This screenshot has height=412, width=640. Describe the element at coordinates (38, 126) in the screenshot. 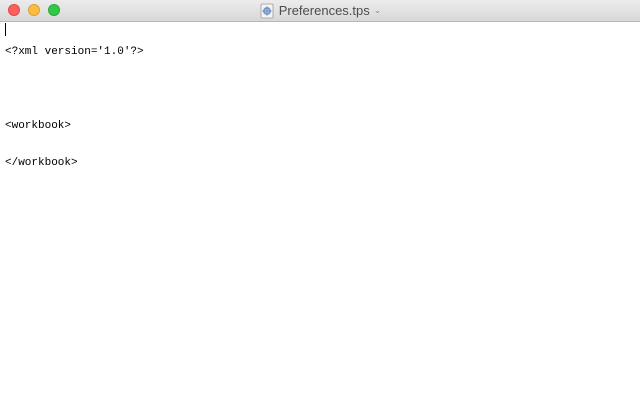

I see `editor-line: <workbook>` at that location.